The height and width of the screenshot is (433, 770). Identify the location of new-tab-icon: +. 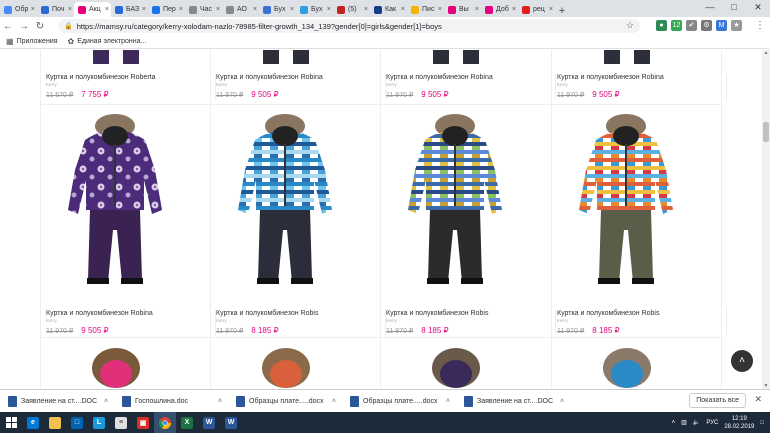
(562, 11).